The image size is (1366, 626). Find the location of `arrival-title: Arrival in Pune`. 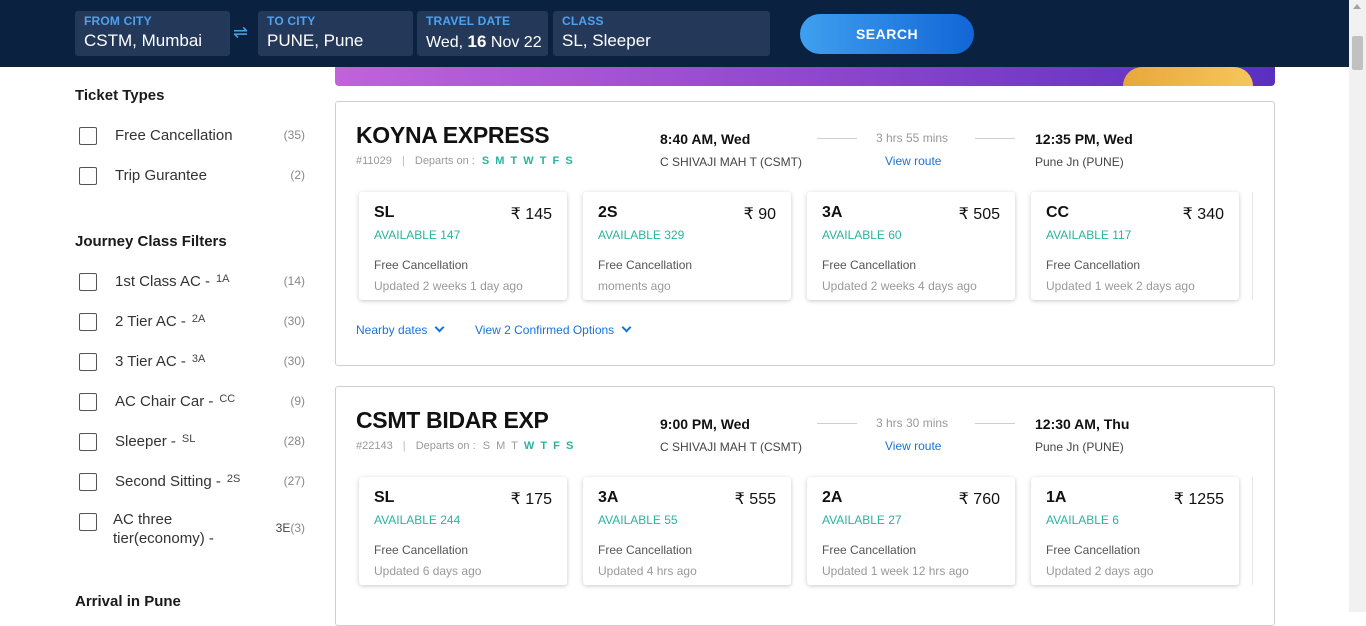

arrival-title: Arrival in Pune is located at coordinates (128, 601).